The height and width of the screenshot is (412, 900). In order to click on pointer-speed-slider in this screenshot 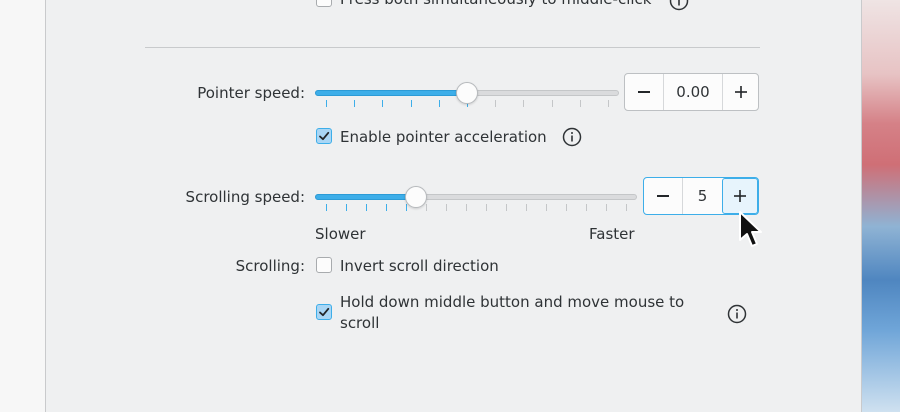, I will do `click(467, 97)`.